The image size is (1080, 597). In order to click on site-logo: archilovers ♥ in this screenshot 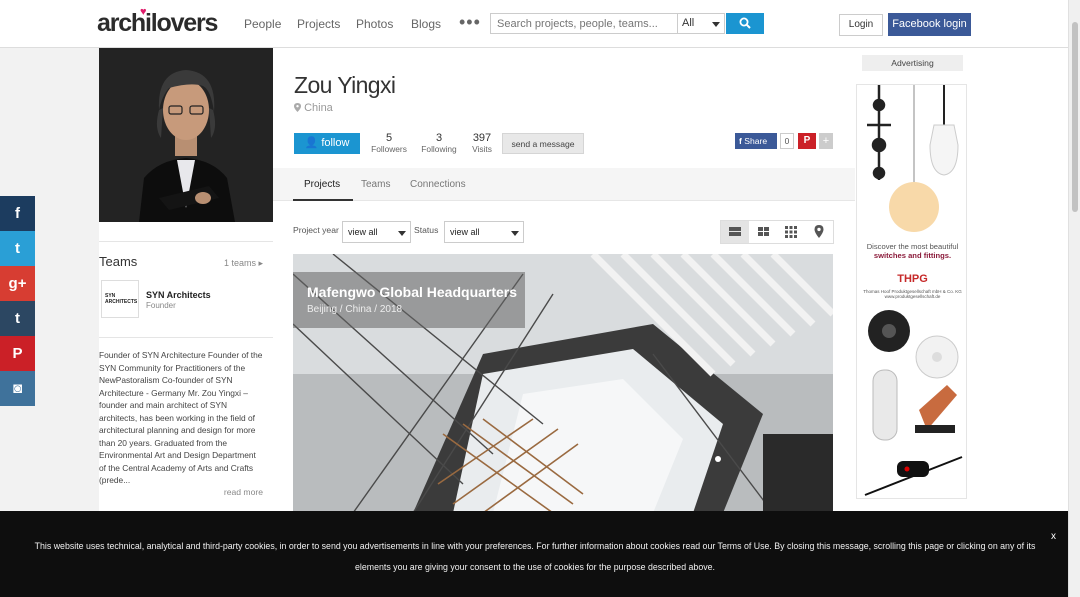, I will do `click(157, 22)`.